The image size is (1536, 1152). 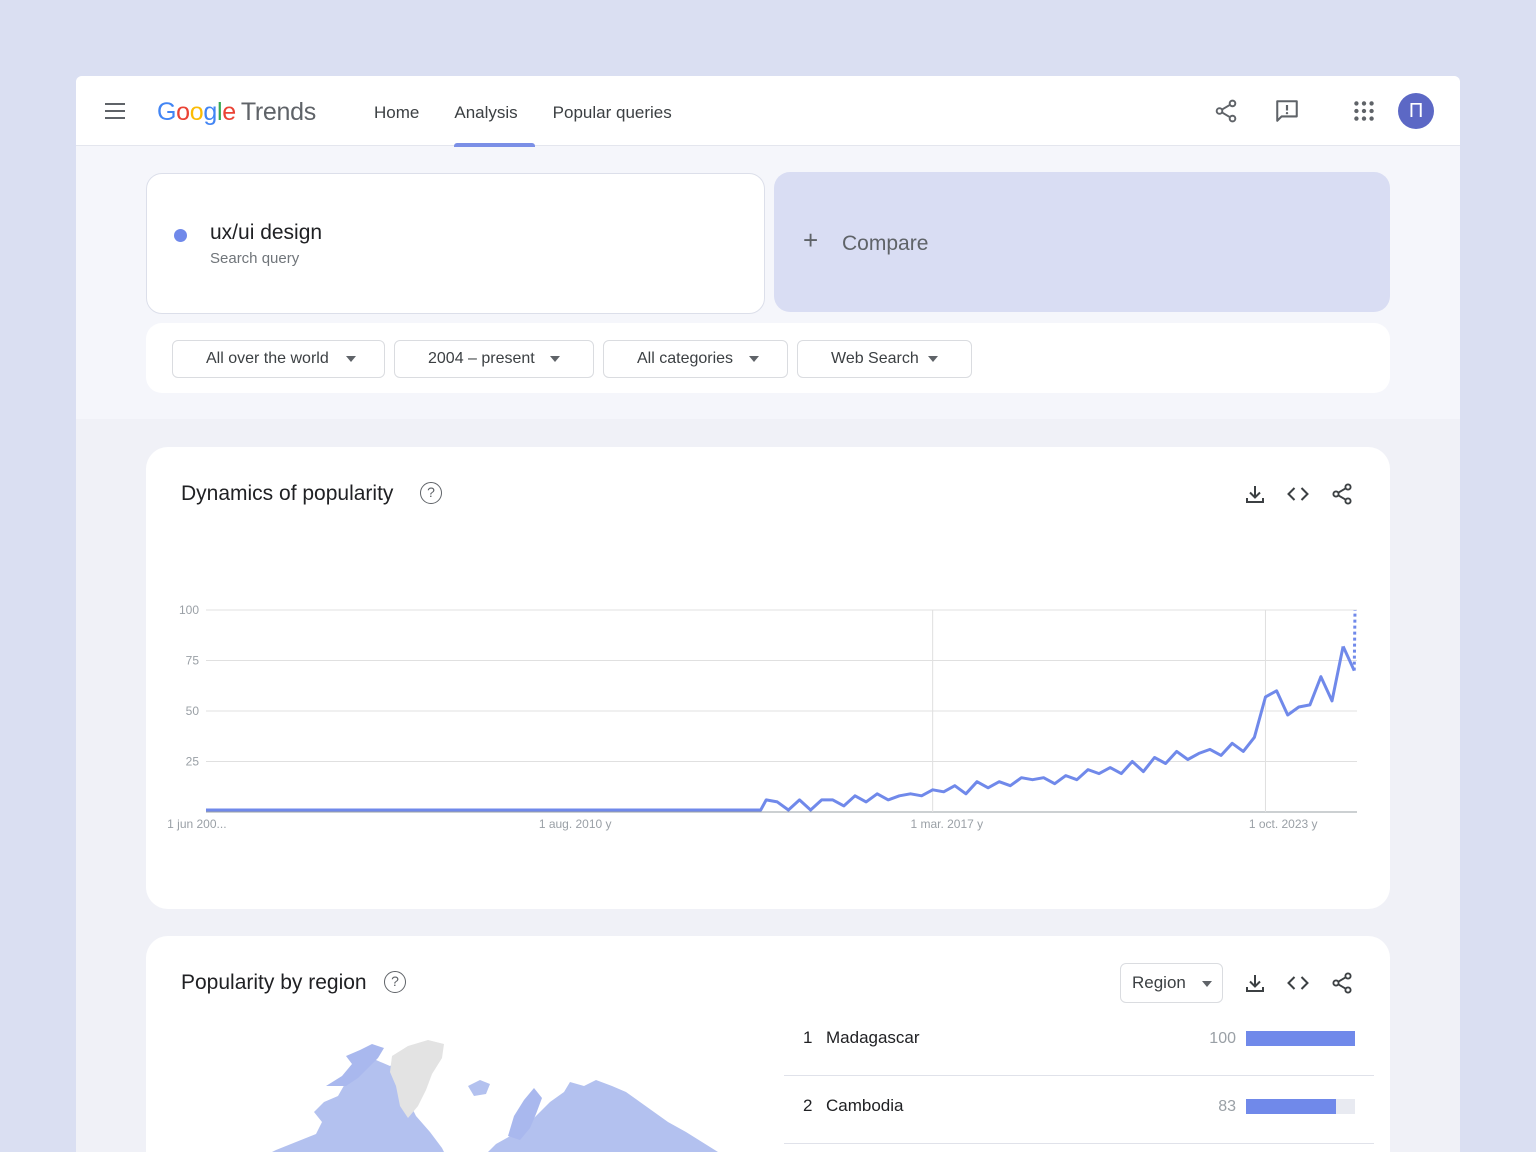 What do you see at coordinates (873, 1037) in the screenshot?
I see `region-name: Madagascar` at bounding box center [873, 1037].